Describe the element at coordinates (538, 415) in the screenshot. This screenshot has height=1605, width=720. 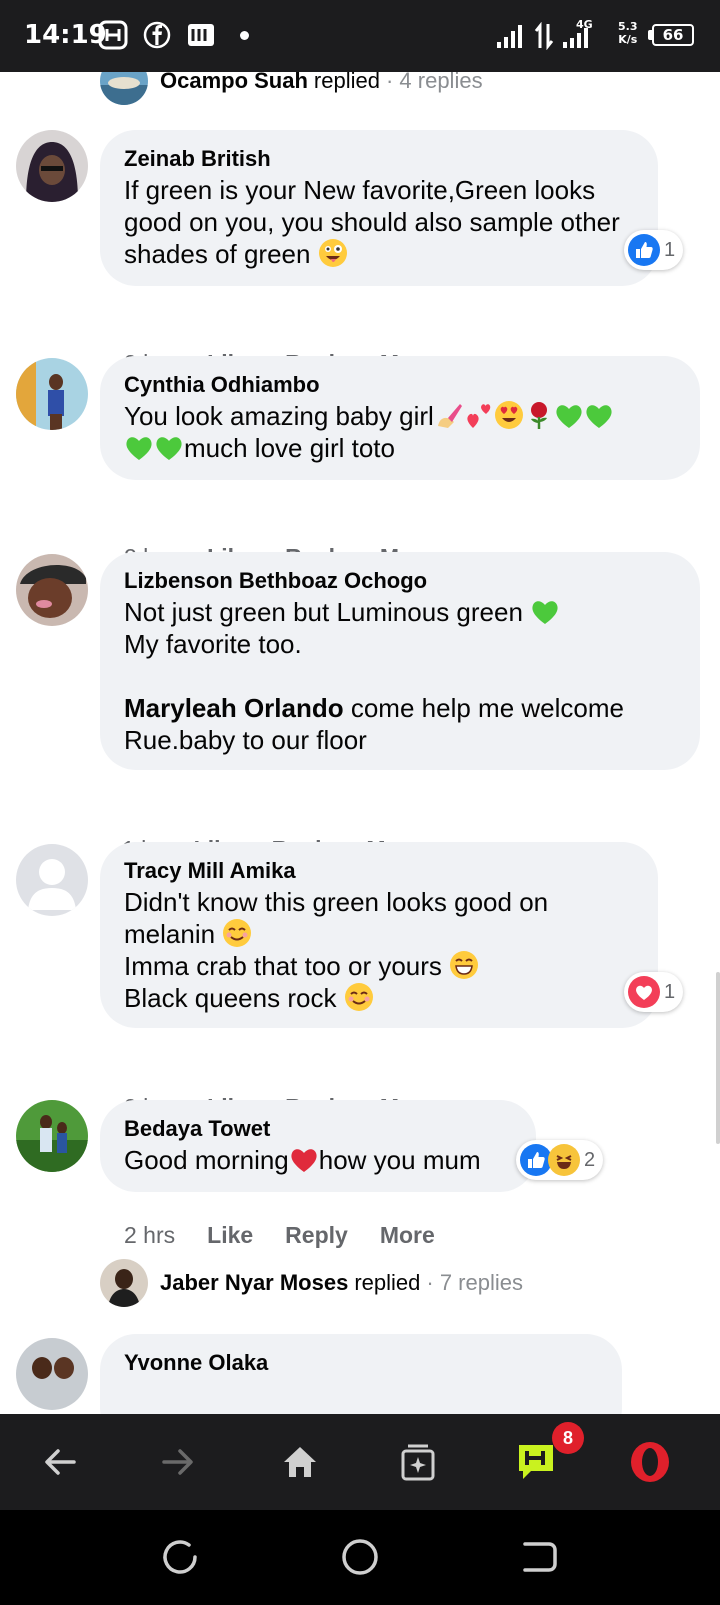
I see `rose-emoji-icon` at that location.